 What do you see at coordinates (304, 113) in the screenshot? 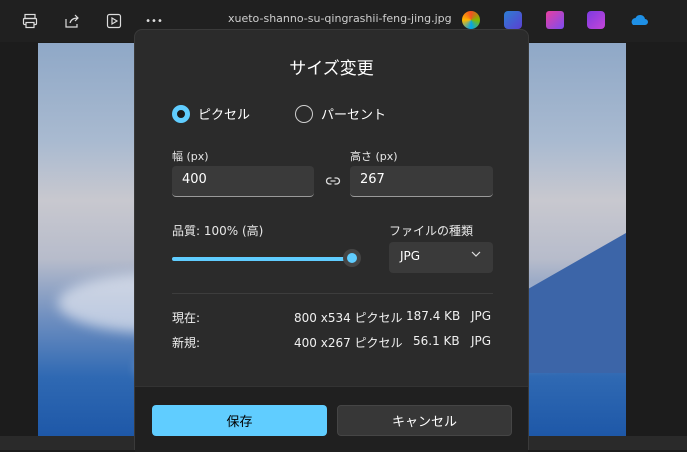
I see `radio-unselected-icon` at bounding box center [304, 113].